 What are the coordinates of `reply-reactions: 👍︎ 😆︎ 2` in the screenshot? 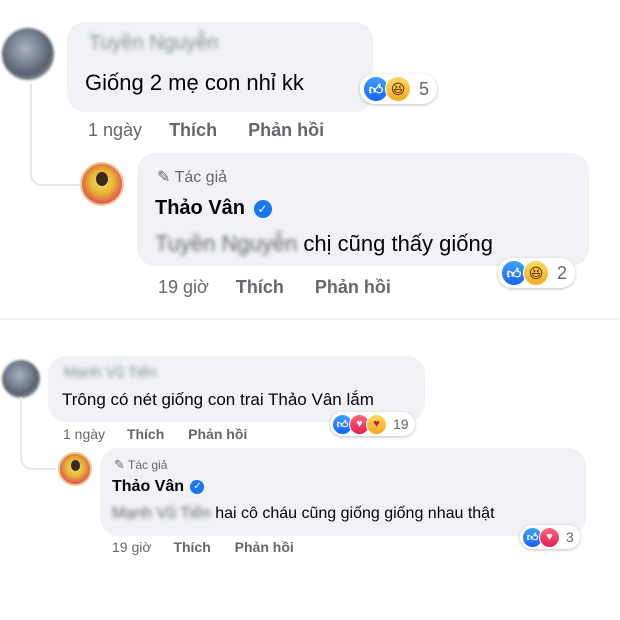 It's located at (537, 273).